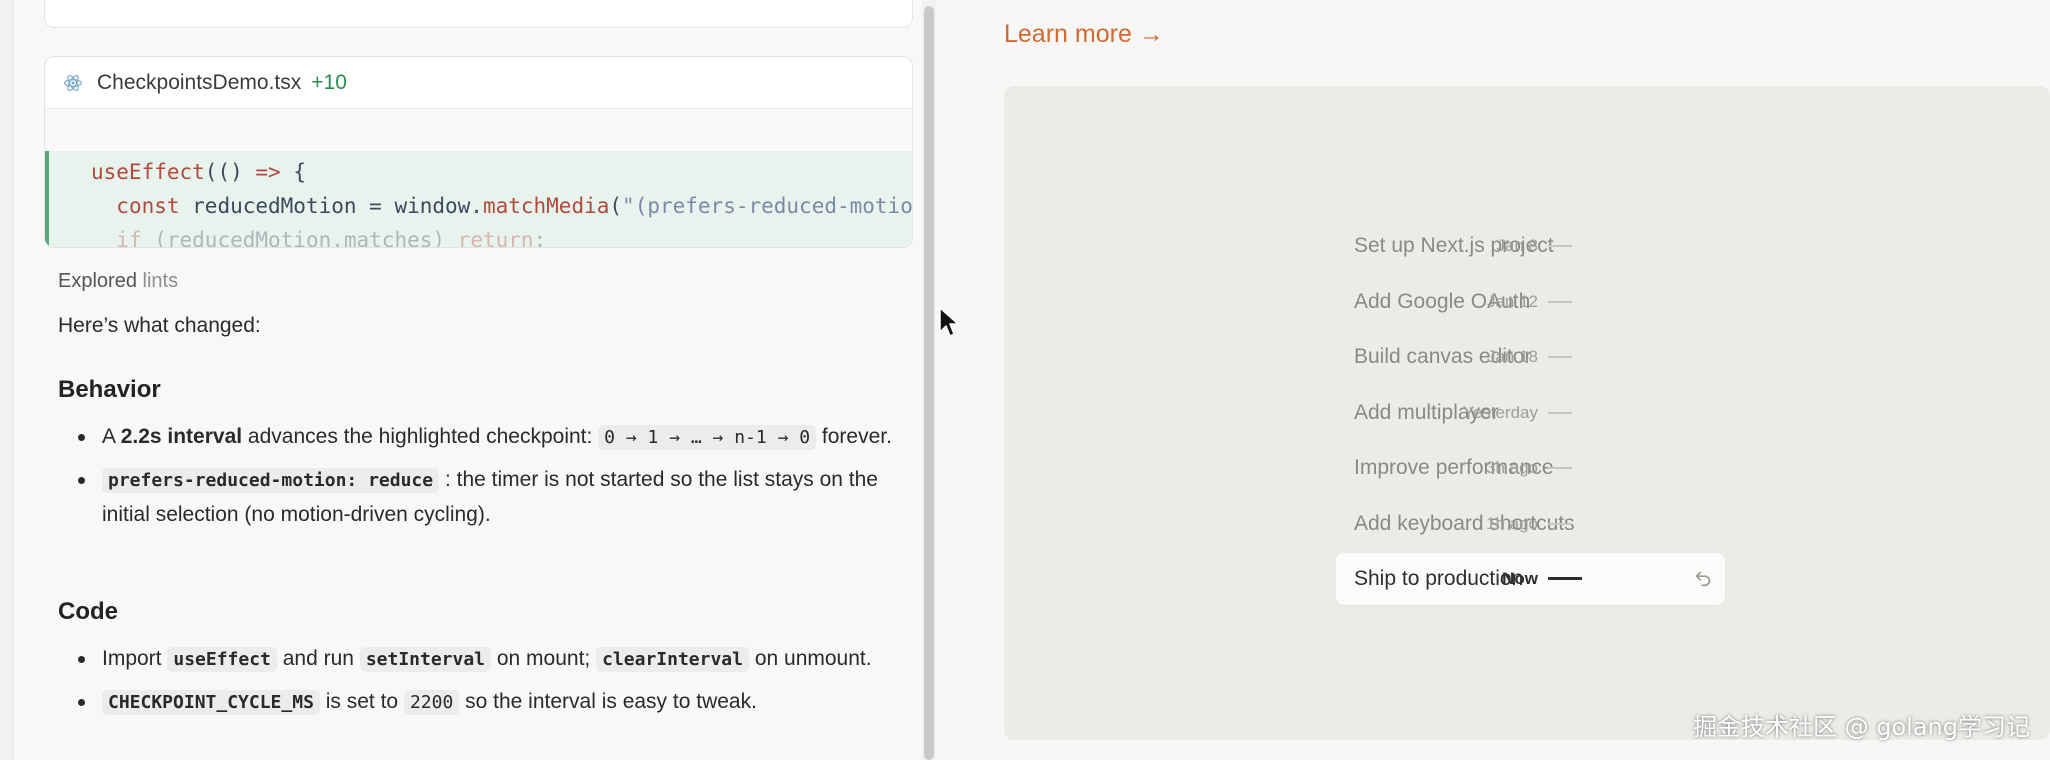 This screenshot has width=2050, height=760. Describe the element at coordinates (929, 383) in the screenshot. I see `scrollbar-thumb` at that location.